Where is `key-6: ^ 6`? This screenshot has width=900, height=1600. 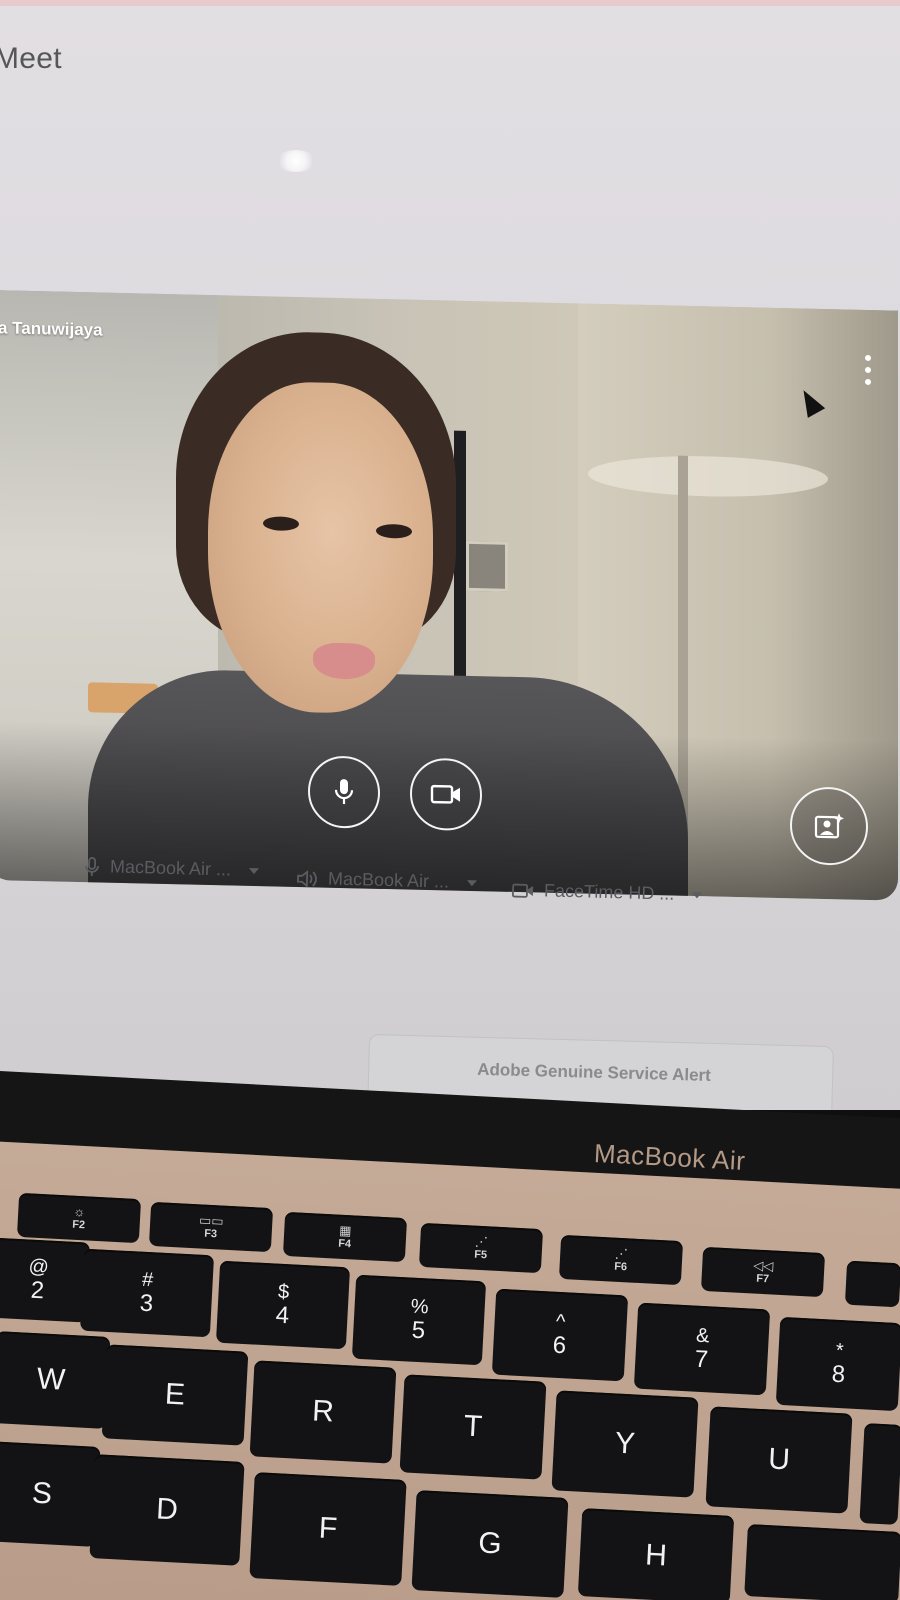
key-6: ^ 6 is located at coordinates (560, 1335).